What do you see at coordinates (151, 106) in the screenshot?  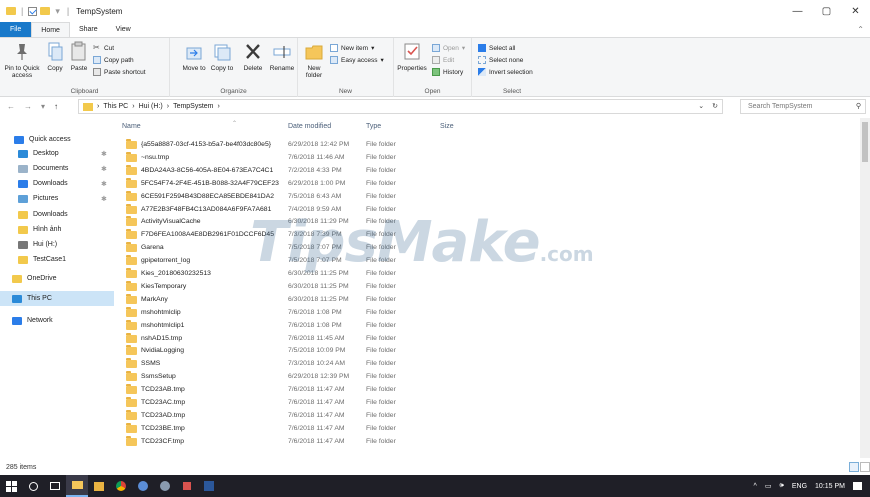 I see `breadcrumb-drive: Hui (H:)` at bounding box center [151, 106].